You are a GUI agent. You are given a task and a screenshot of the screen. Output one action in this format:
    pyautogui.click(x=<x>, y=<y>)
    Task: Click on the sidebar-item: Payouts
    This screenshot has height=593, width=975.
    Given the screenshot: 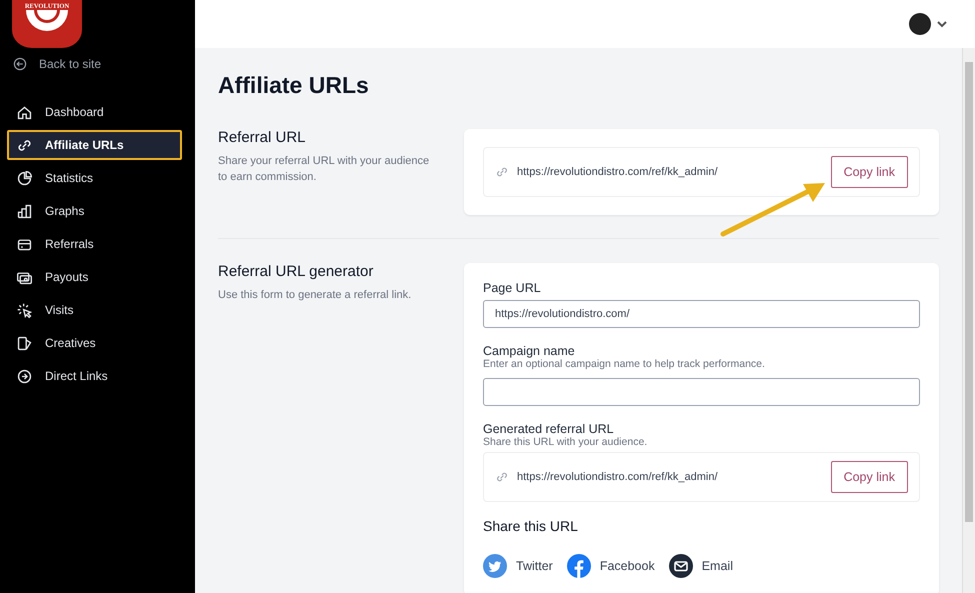 What is the action you would take?
    pyautogui.click(x=94, y=277)
    